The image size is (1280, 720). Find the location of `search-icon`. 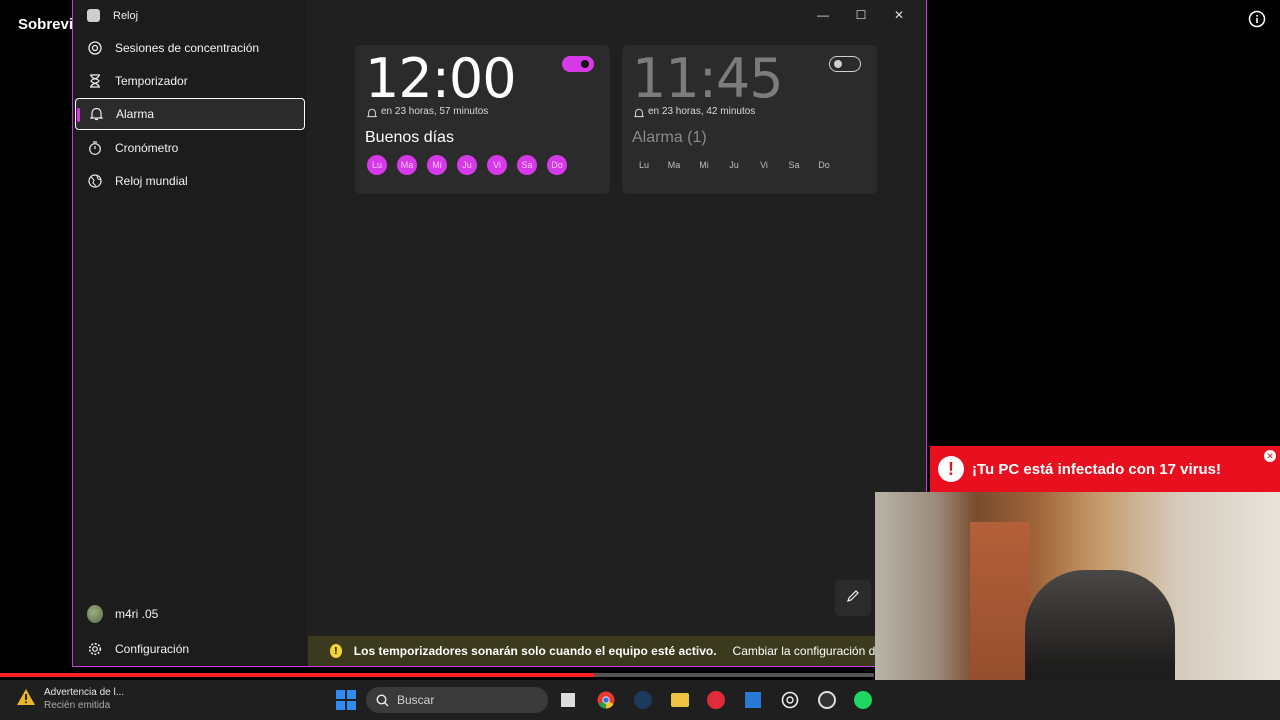

search-icon is located at coordinates (382, 700).